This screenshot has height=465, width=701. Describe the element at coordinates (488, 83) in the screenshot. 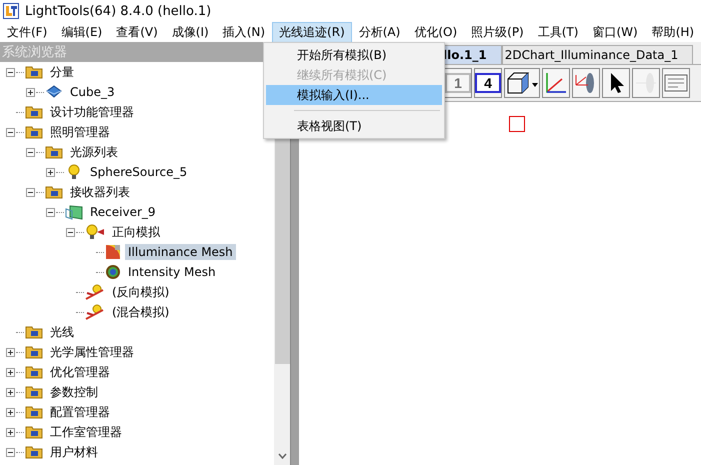

I see `view-button: 4` at that location.